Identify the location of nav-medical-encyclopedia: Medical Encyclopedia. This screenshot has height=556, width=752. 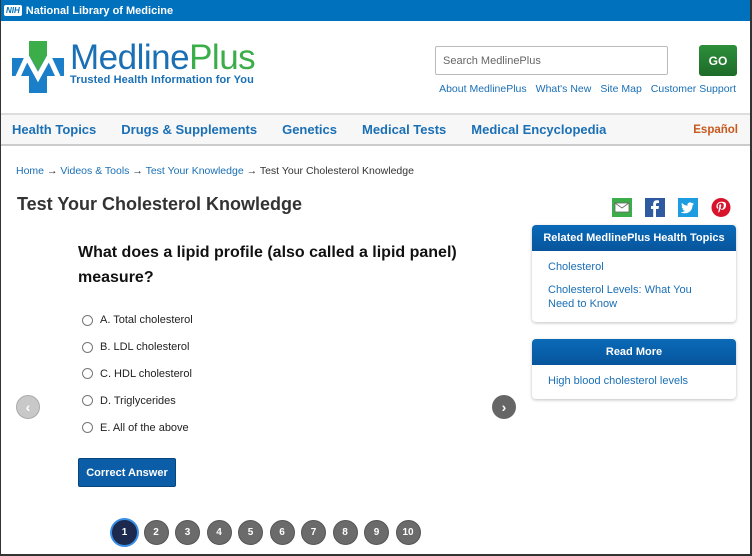
(538, 129).